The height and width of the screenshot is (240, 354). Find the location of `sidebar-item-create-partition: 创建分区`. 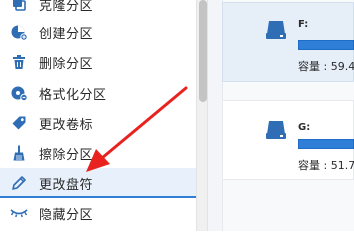

sidebar-item-create-partition: 创建分区 is located at coordinates (98, 32).